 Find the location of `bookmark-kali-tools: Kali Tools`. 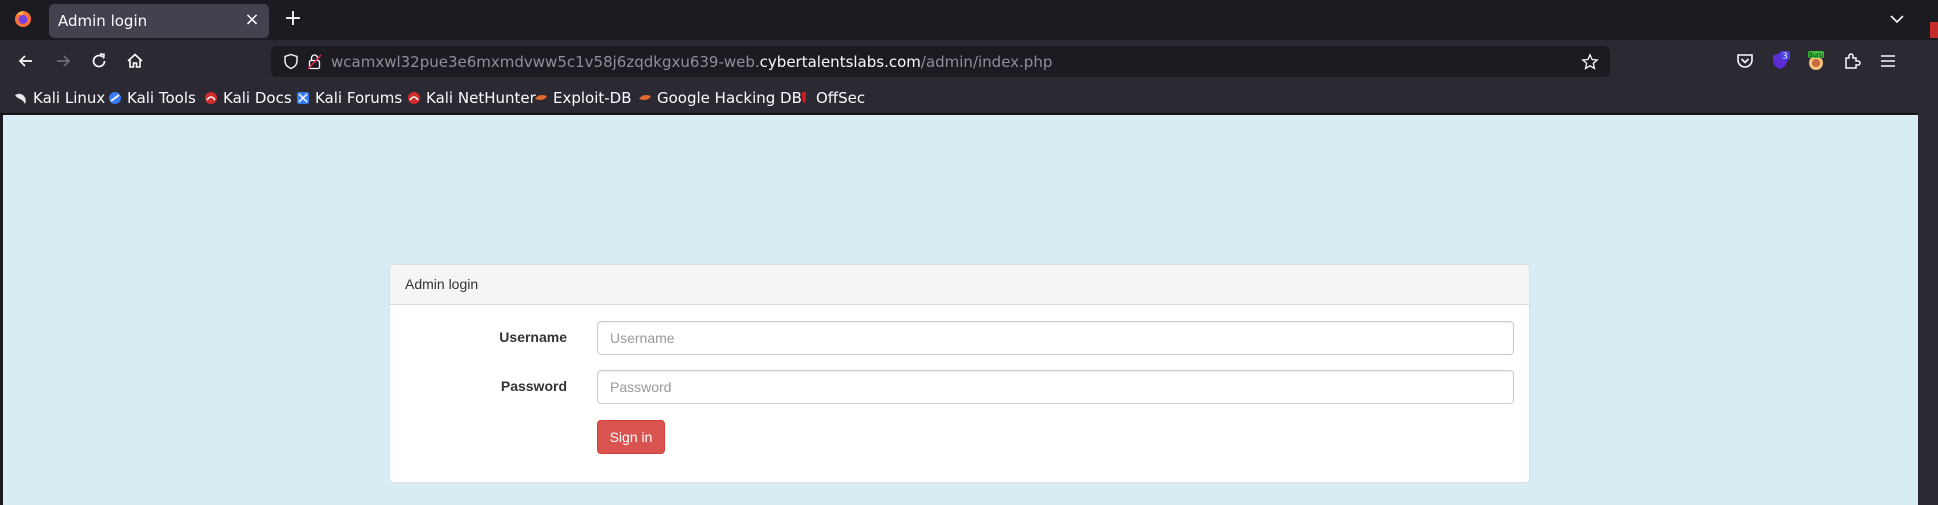

bookmark-kali-tools: Kali Tools is located at coordinates (152, 98).